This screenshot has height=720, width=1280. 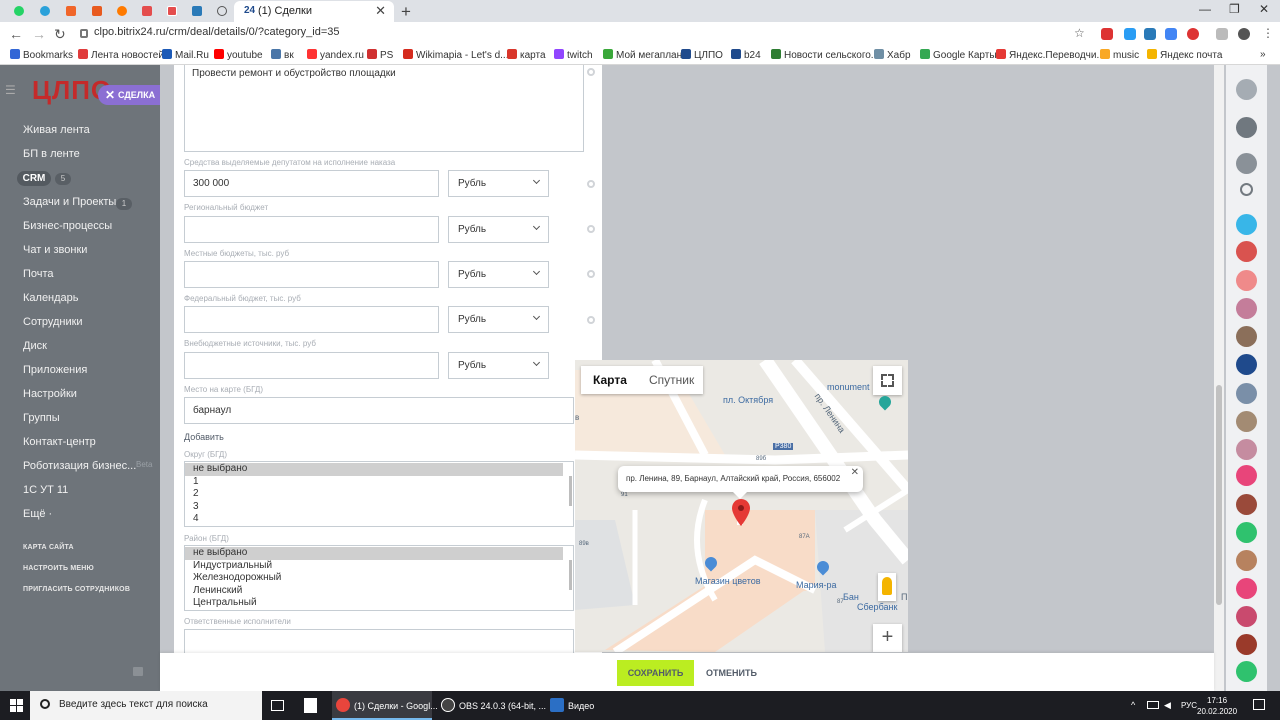 What do you see at coordinates (56, 130) in the screenshot?
I see `menu-item-live-feed: Живая лента` at bounding box center [56, 130].